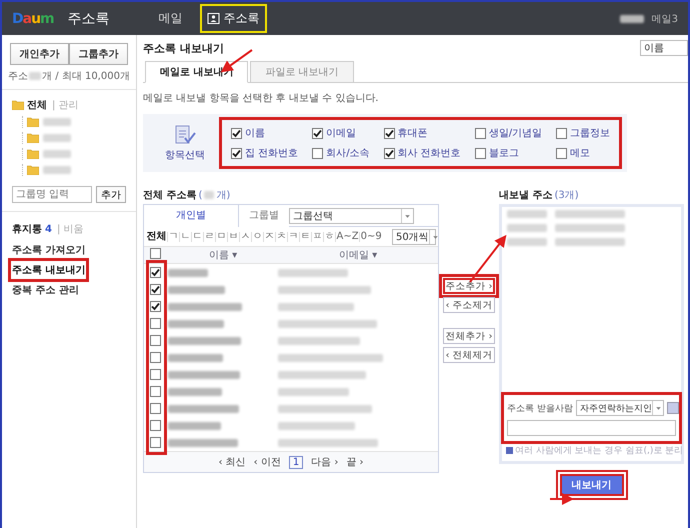 The height and width of the screenshot is (528, 690). I want to click on initial-filter: ㅁ, so click(221, 237).